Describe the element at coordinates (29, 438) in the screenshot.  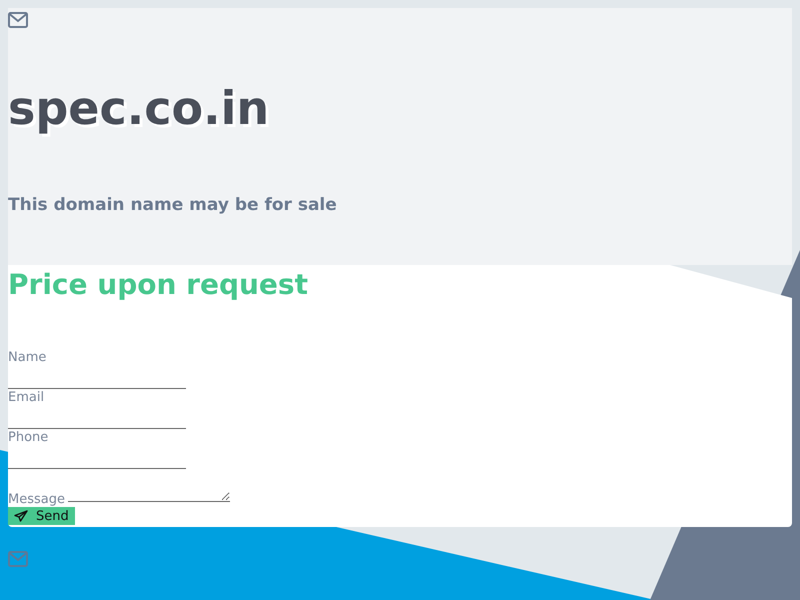
I see `field-label: Phone` at that location.